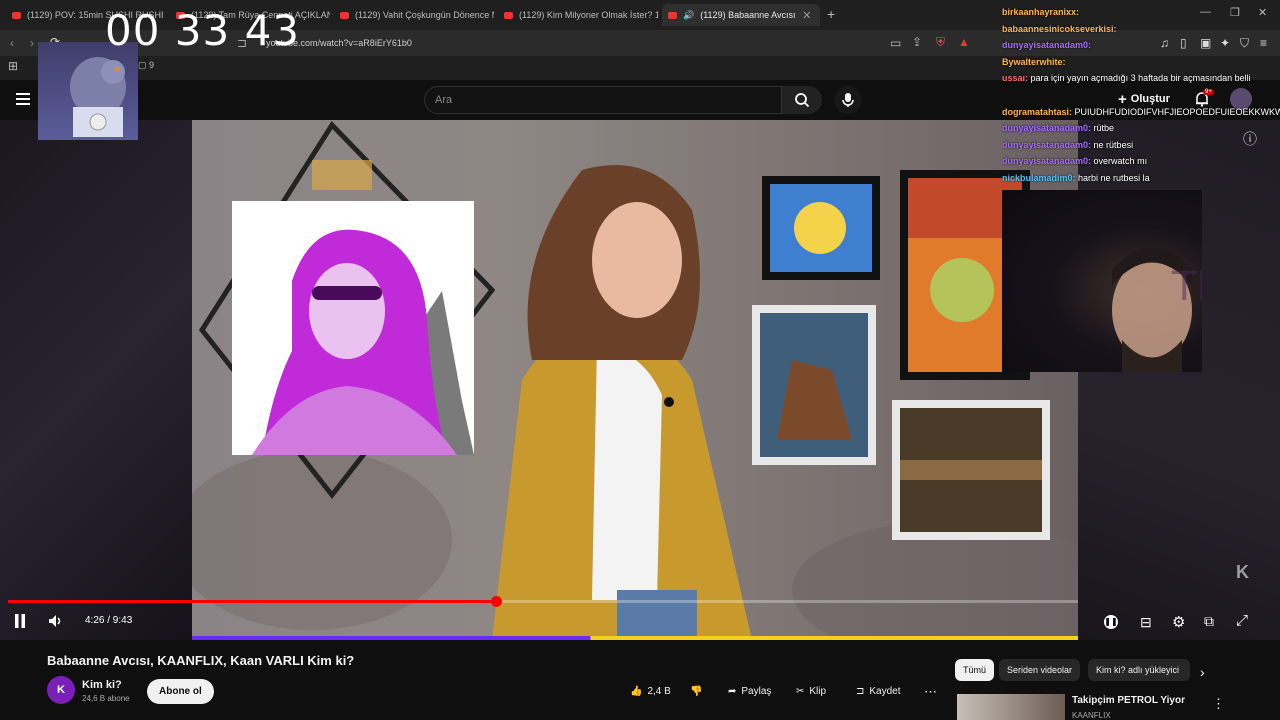 The width and height of the screenshot is (1280, 720). Describe the element at coordinates (930, 691) in the screenshot. I see `more-actions-button: ⋯` at that location.